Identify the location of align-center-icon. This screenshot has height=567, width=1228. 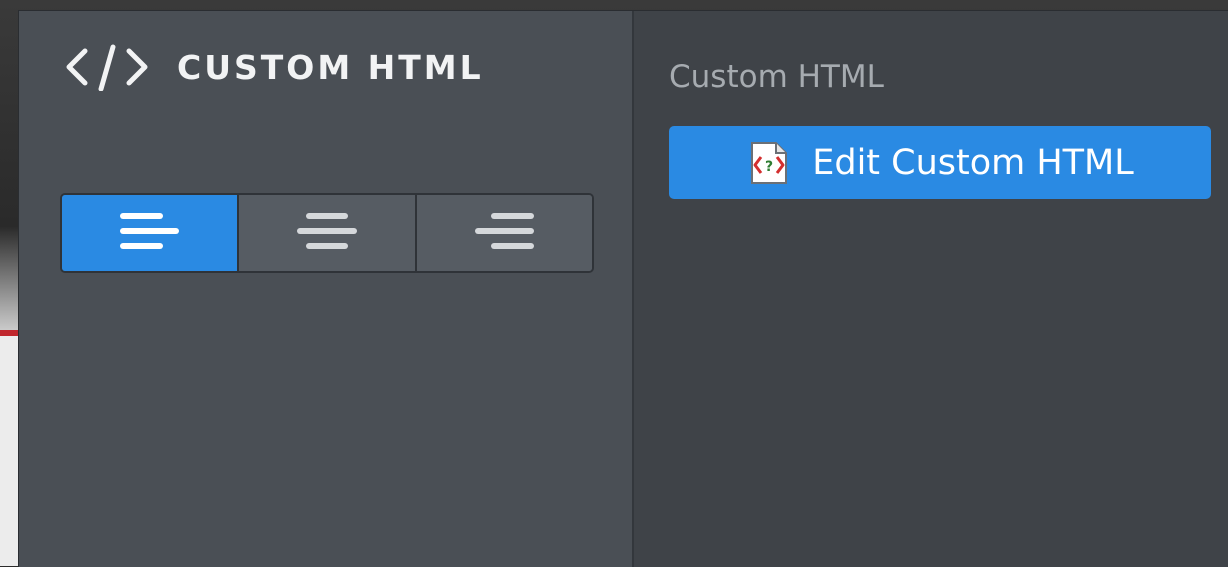
(326, 233).